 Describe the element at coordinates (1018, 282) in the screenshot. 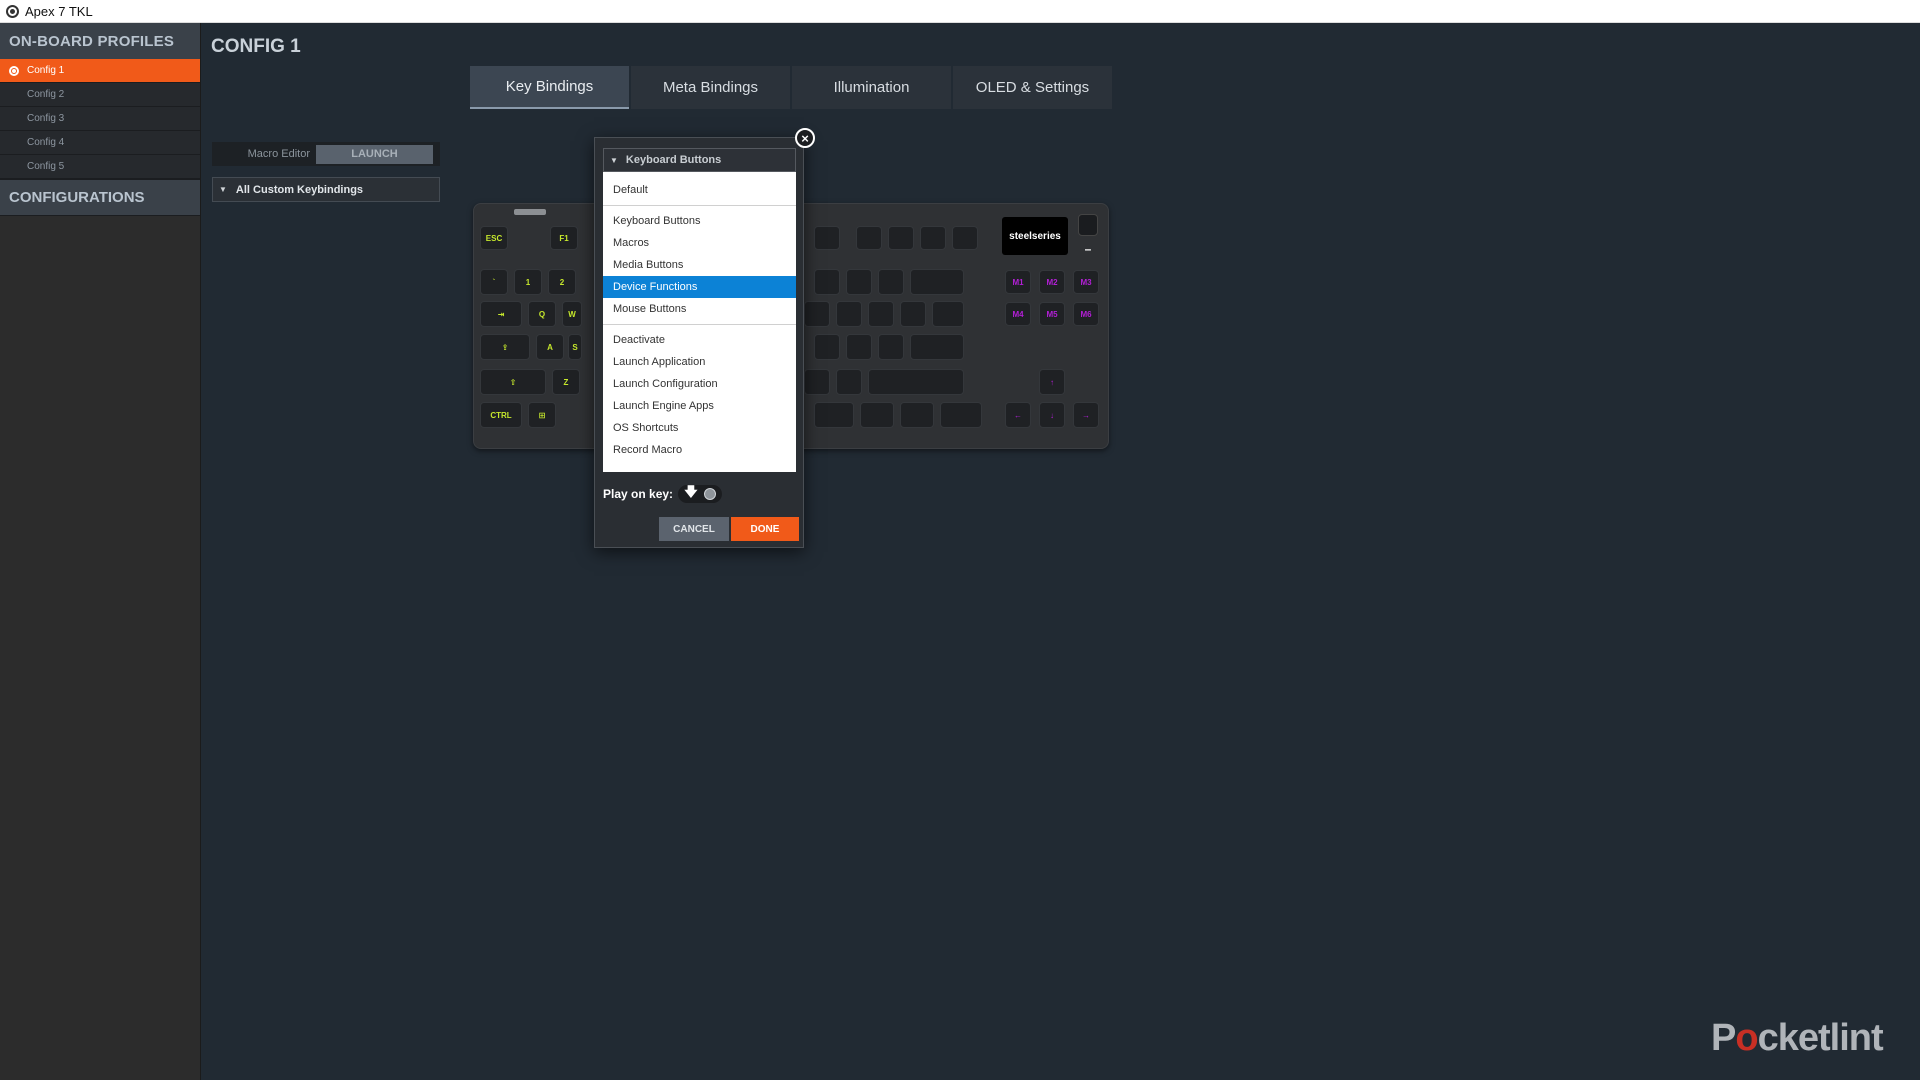

I see `macro-key-m1: M1` at that location.